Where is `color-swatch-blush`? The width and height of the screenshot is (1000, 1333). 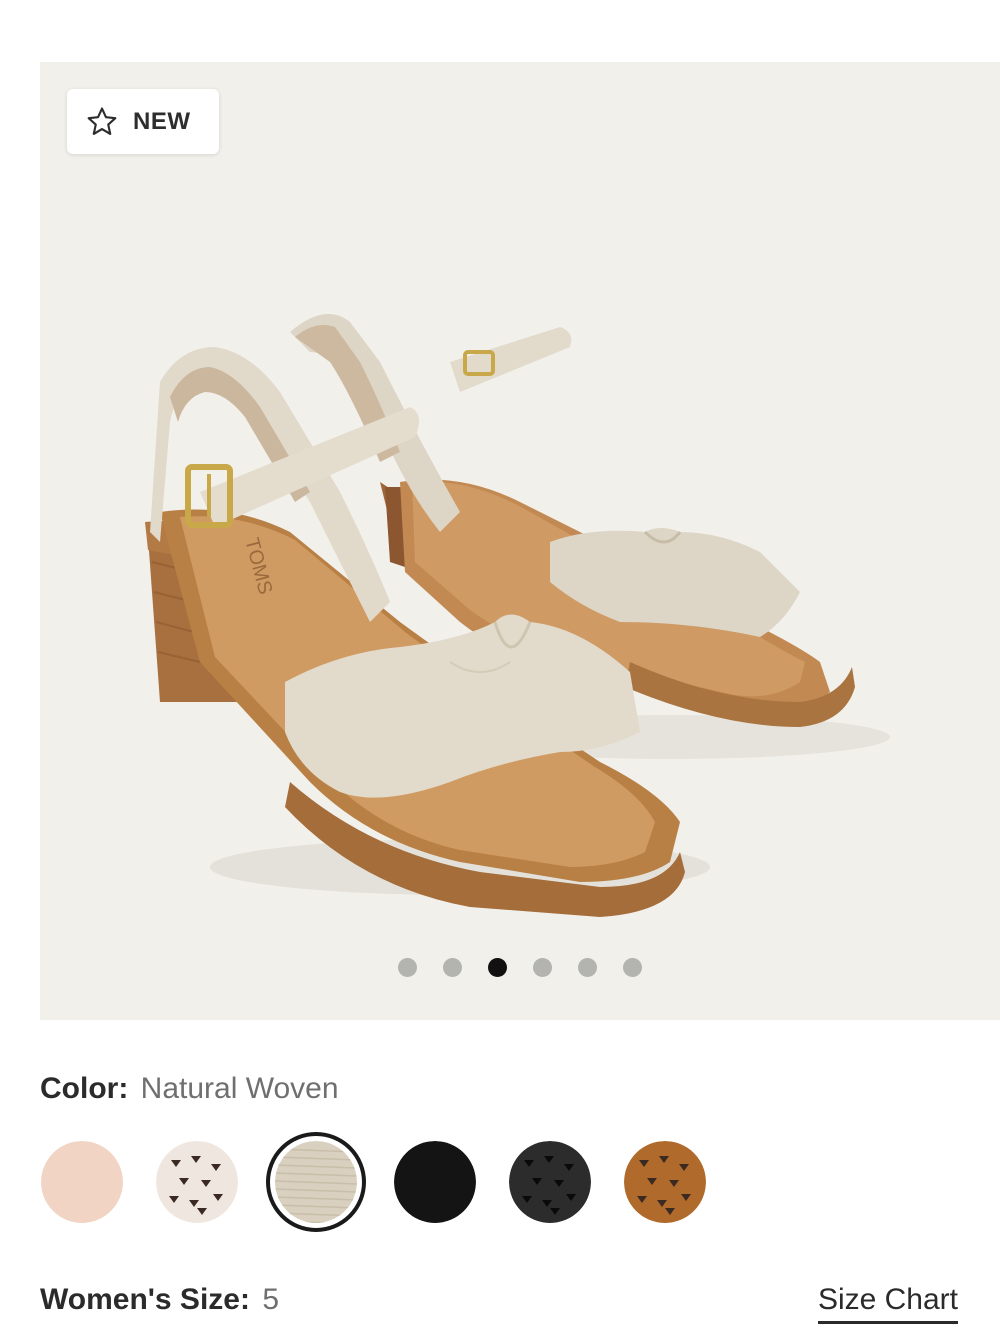 color-swatch-blush is located at coordinates (82, 1182).